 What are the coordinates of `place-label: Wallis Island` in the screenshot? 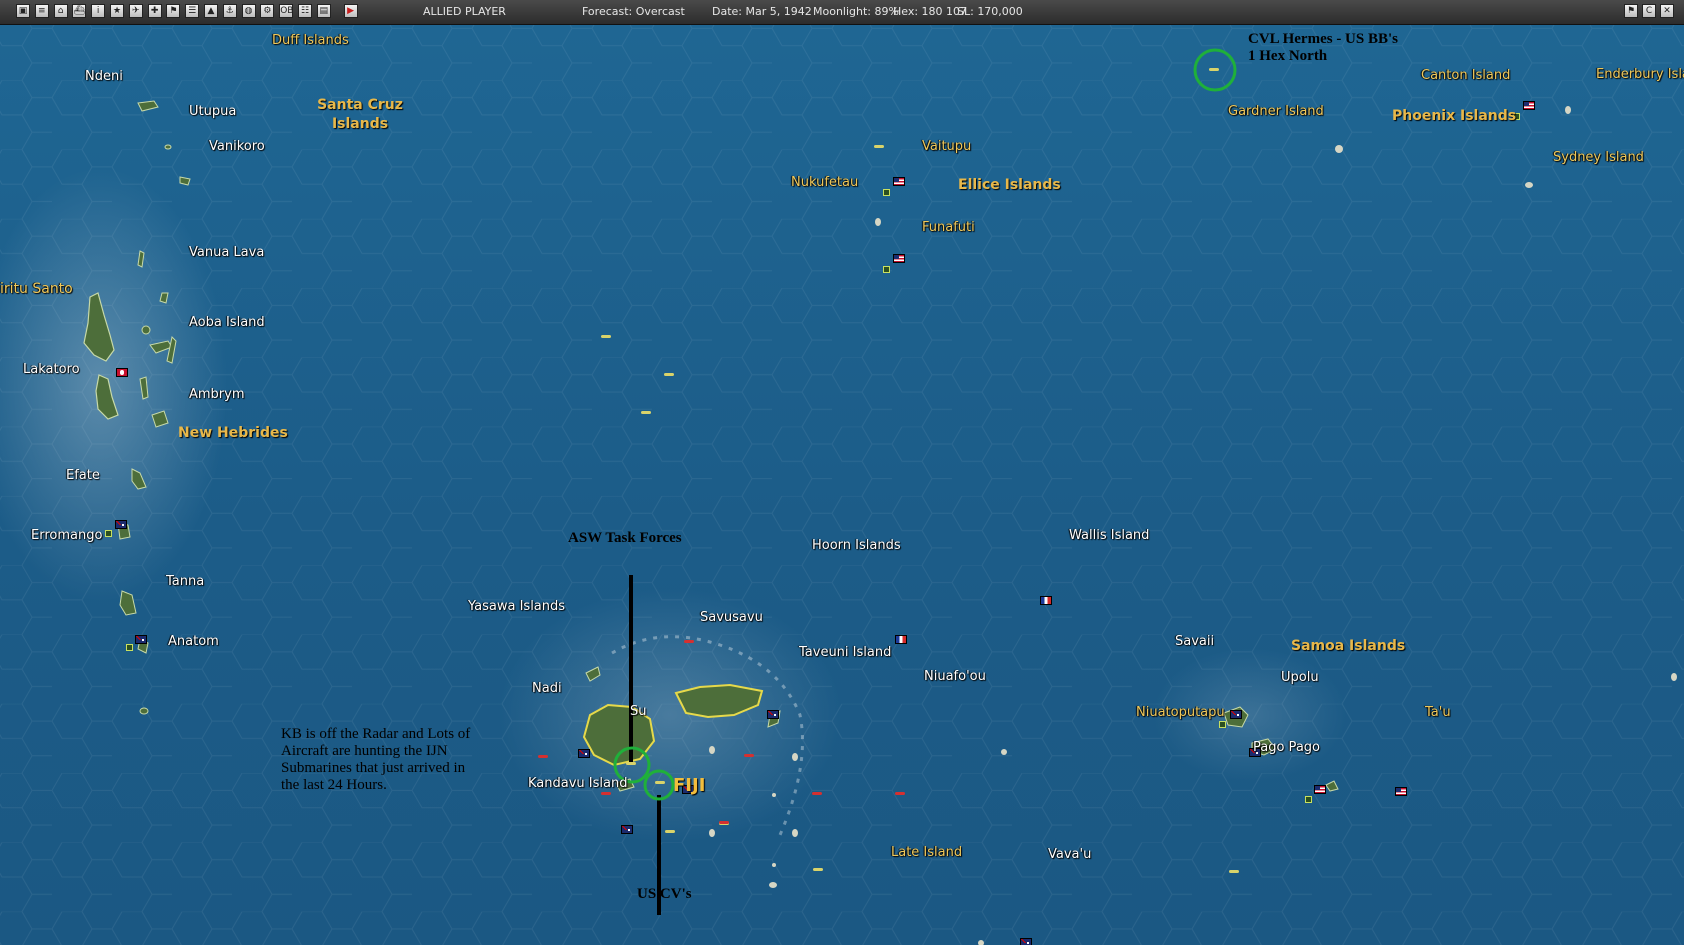 It's located at (1109, 535).